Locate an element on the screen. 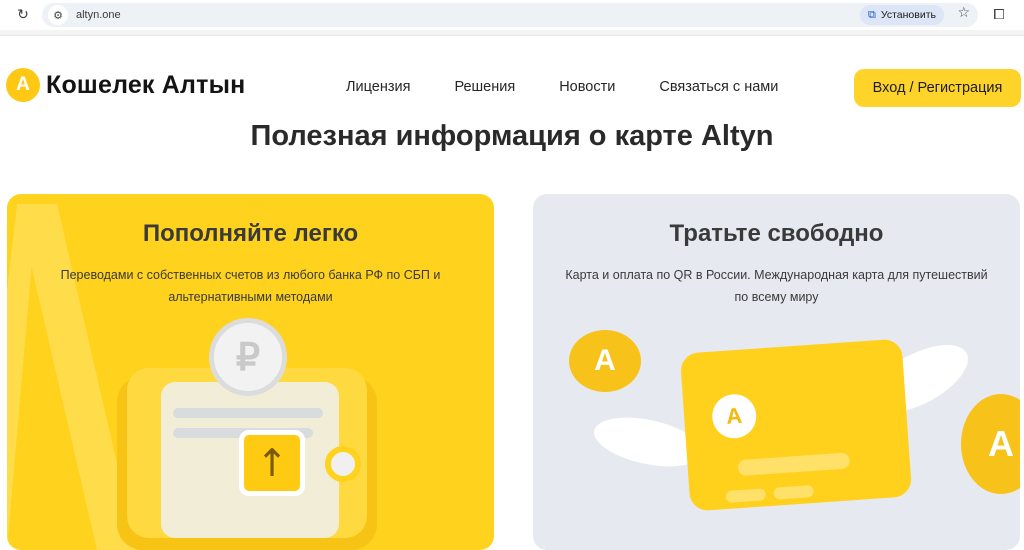 This screenshot has height=550, width=1024. payment-card-illustration: A is located at coordinates (796, 425).